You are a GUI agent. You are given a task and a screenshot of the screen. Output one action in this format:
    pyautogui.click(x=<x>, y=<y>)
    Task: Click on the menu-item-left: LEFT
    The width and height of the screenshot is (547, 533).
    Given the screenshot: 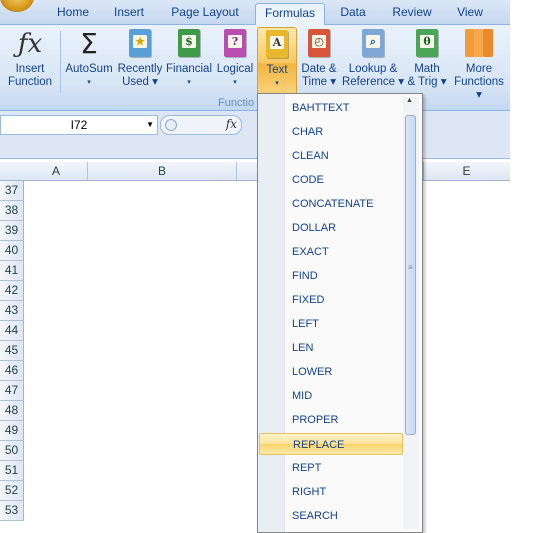 What is the action you would take?
    pyautogui.click(x=331, y=324)
    